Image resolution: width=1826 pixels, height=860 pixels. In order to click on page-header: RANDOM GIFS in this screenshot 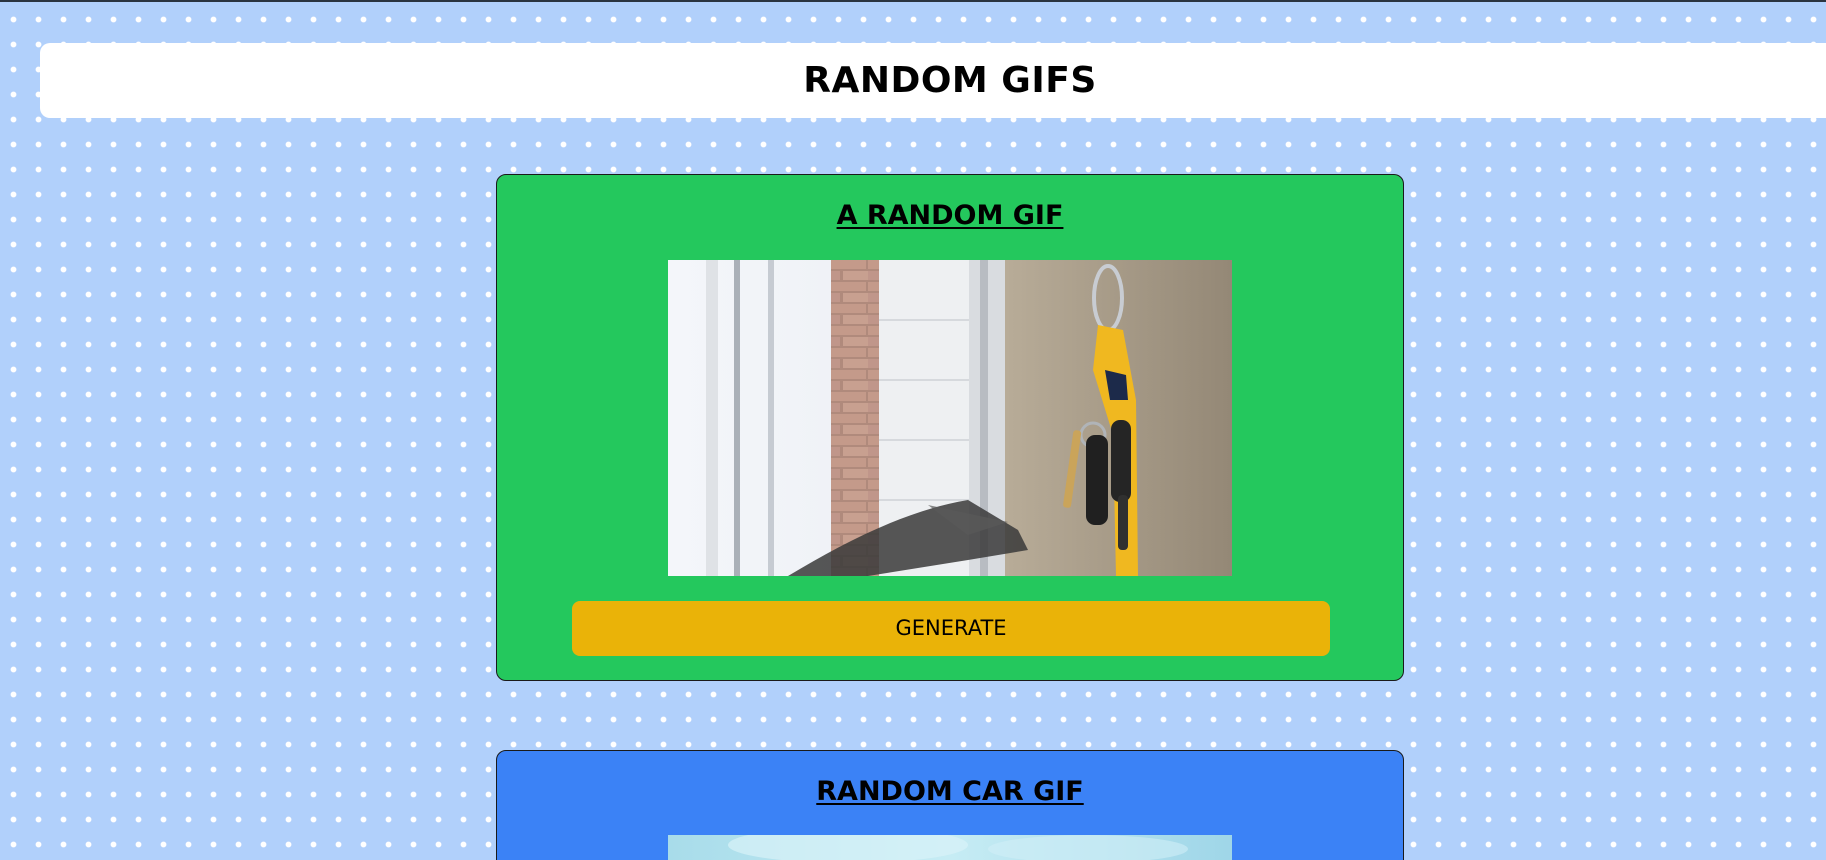, I will do `click(933, 80)`.